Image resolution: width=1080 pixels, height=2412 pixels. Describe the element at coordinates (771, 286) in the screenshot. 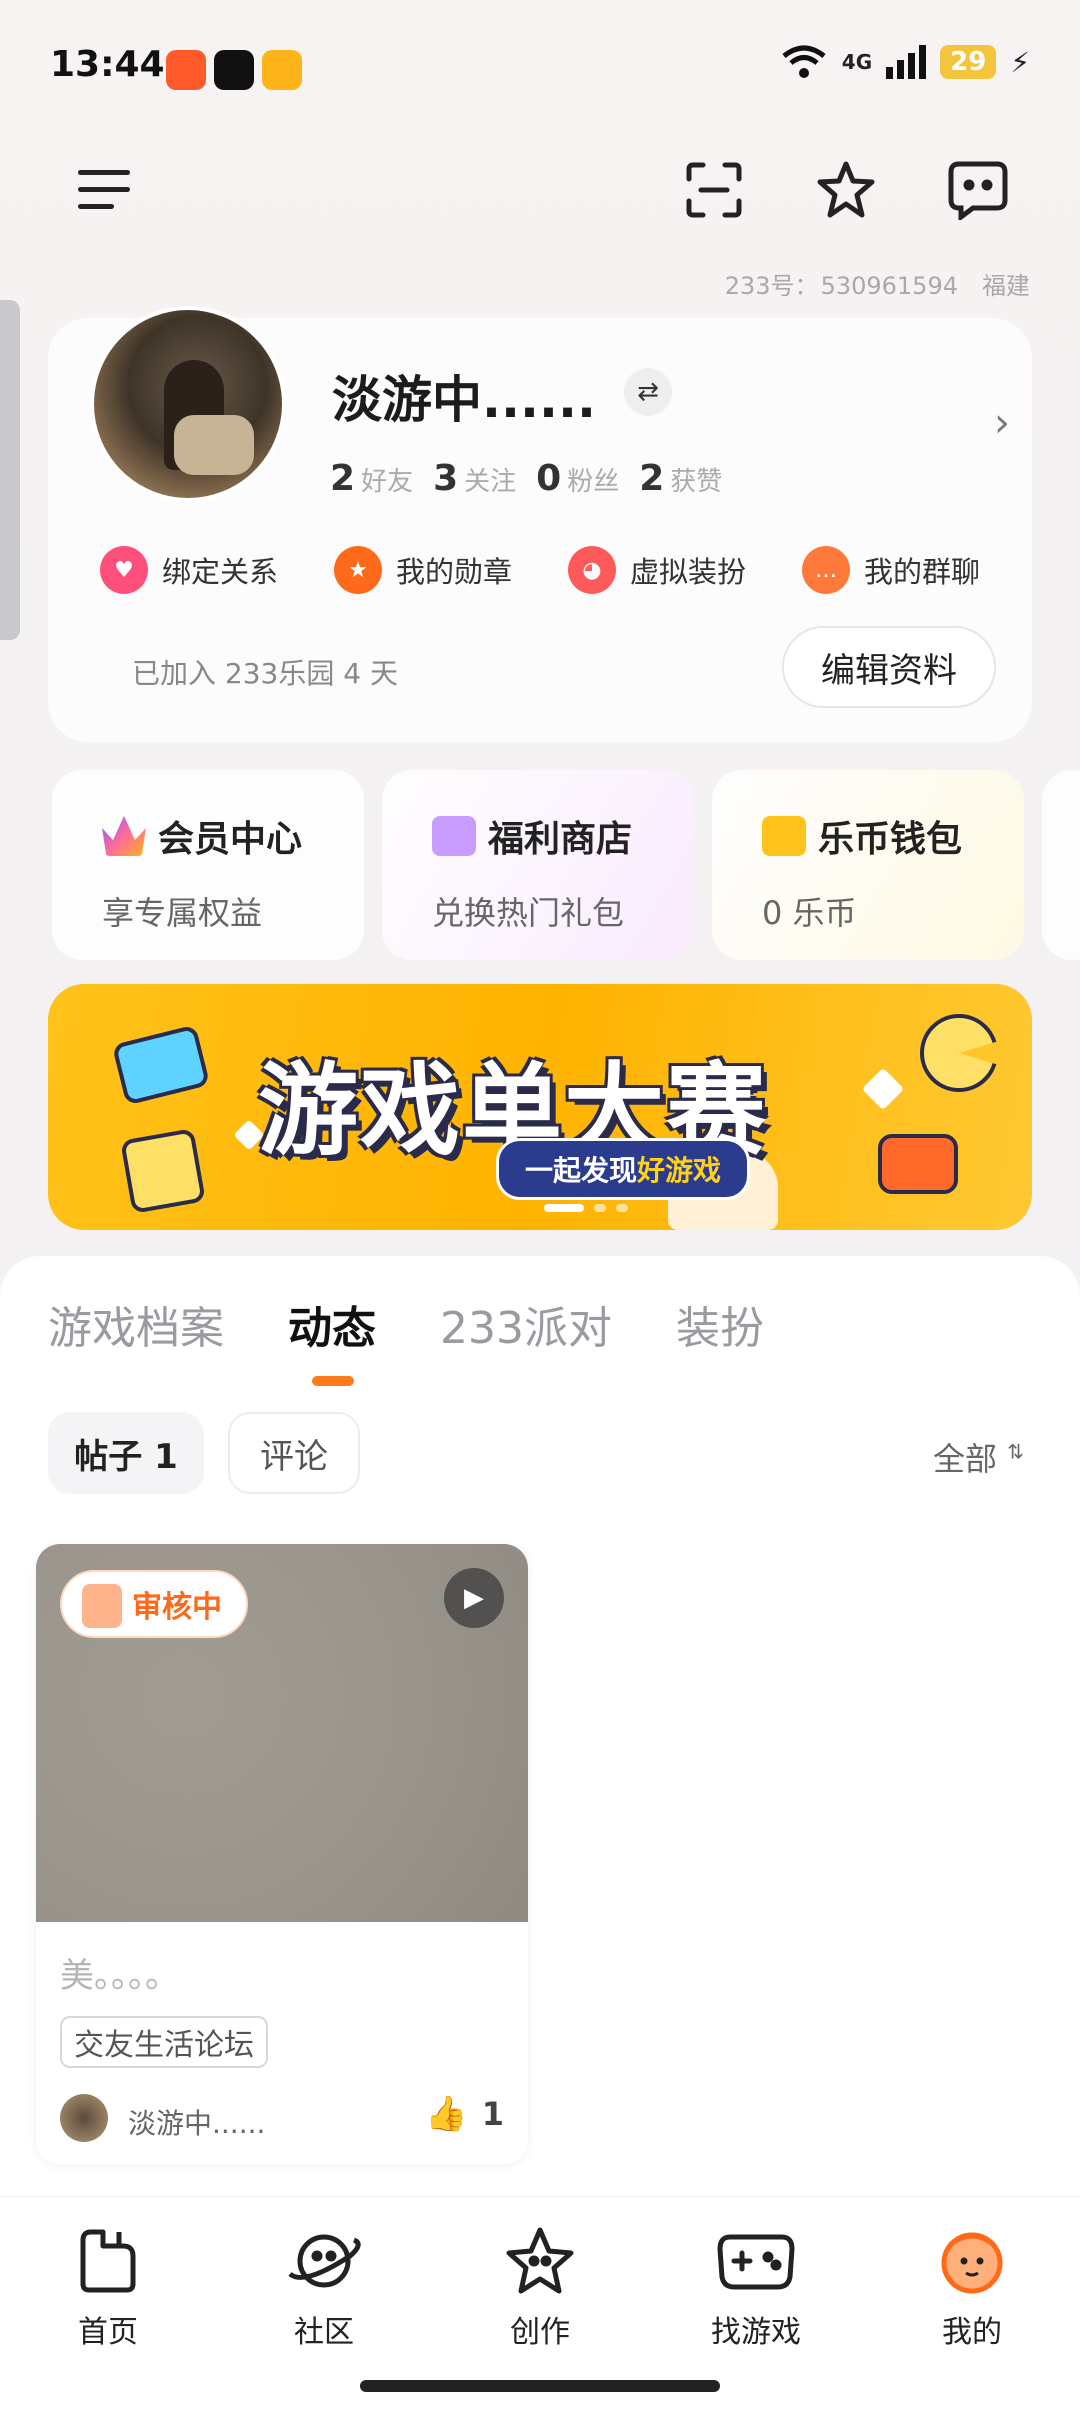

I see `account-id-label: 233号：` at that location.